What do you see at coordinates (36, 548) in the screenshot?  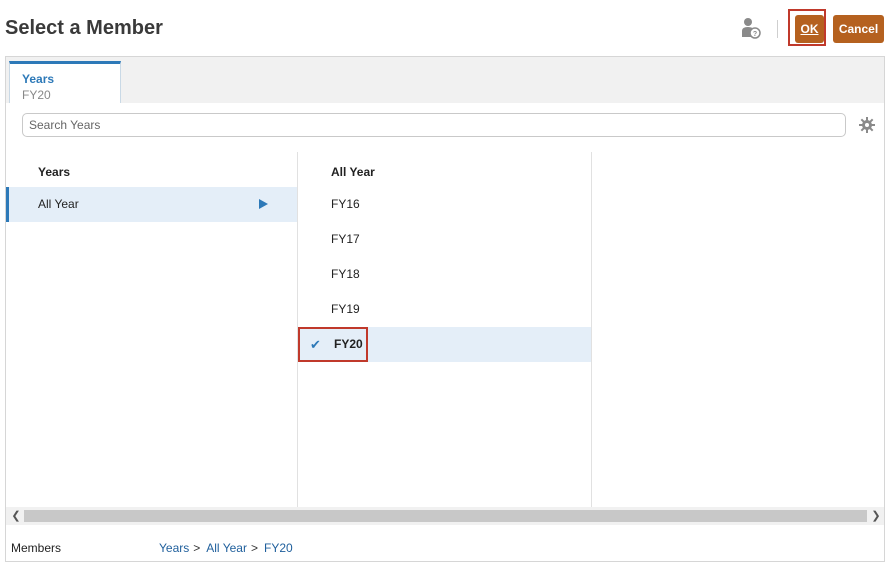 I see `members-label: Members` at bounding box center [36, 548].